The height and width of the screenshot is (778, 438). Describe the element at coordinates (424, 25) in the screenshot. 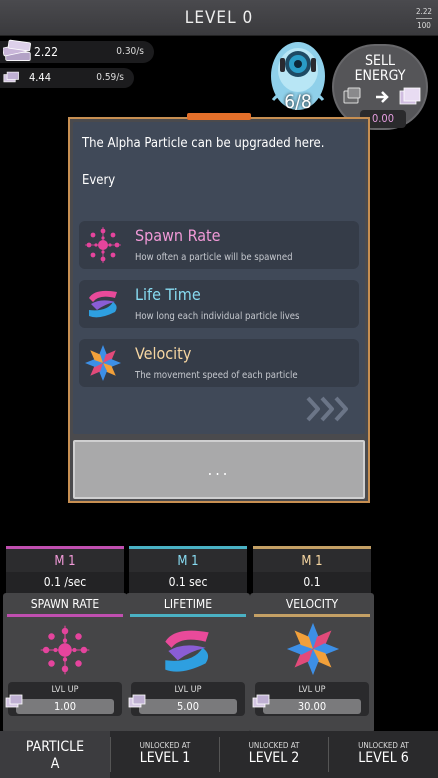

I see `progress-target: 100` at that location.